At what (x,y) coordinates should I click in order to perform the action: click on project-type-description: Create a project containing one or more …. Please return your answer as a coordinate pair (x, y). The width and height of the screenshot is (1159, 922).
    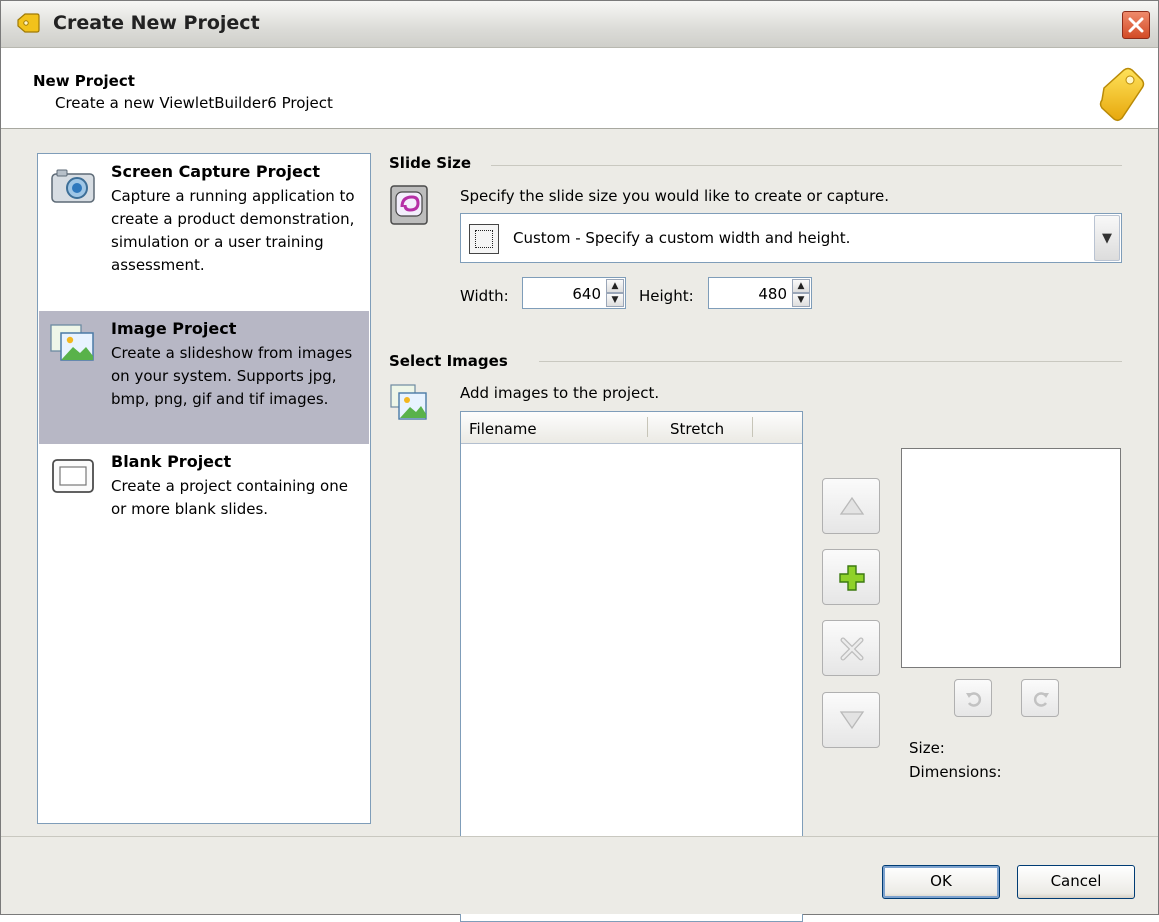
    Looking at the image, I should click on (229, 497).